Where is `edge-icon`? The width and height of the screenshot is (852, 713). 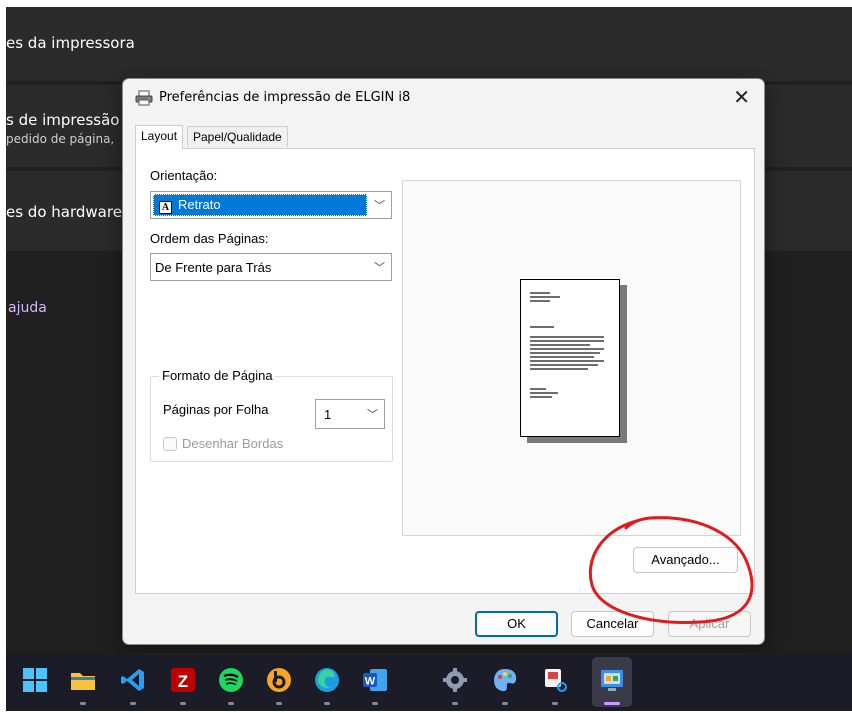 edge-icon is located at coordinates (327, 680).